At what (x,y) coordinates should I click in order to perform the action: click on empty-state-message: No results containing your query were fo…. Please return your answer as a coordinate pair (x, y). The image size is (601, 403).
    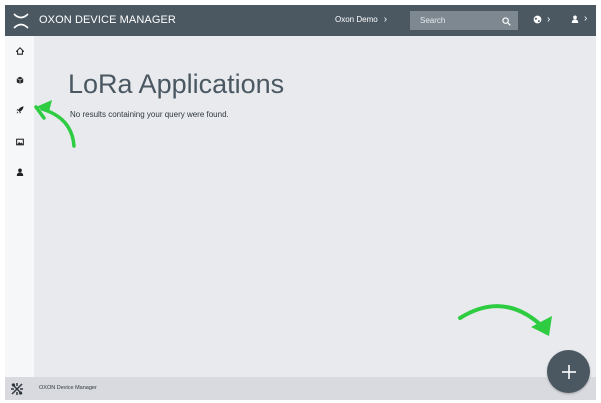
    Looking at the image, I should click on (149, 114).